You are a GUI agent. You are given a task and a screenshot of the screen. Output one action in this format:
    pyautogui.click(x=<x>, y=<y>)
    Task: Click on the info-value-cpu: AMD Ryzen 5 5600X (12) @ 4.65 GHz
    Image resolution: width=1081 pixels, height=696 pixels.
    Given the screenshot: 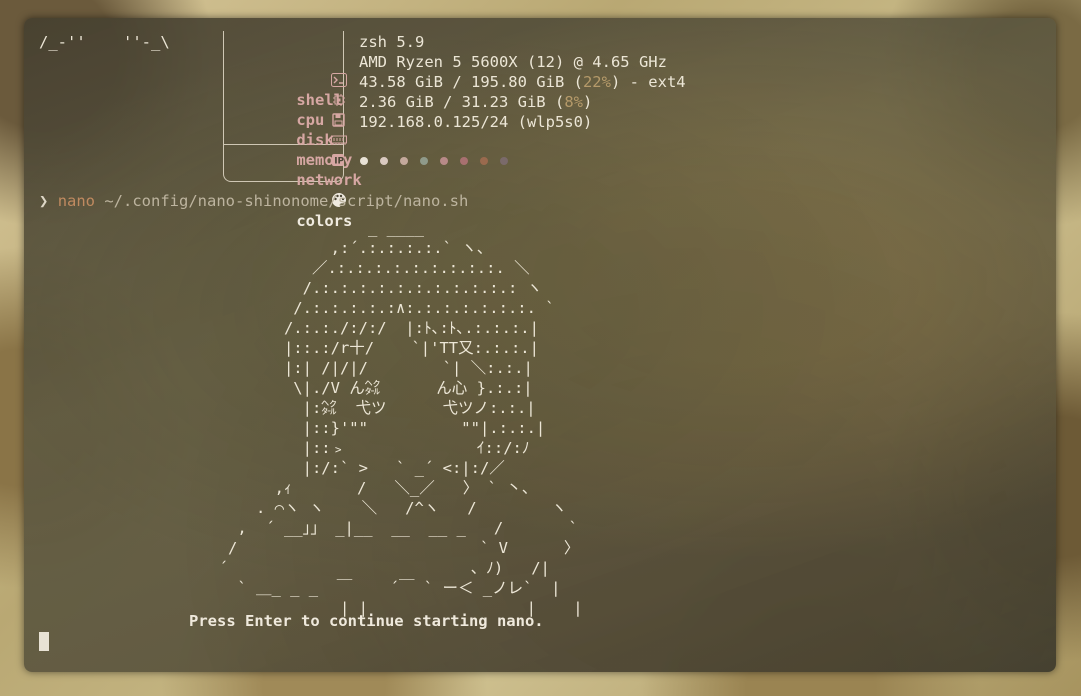 What is the action you would take?
    pyautogui.click(x=513, y=62)
    